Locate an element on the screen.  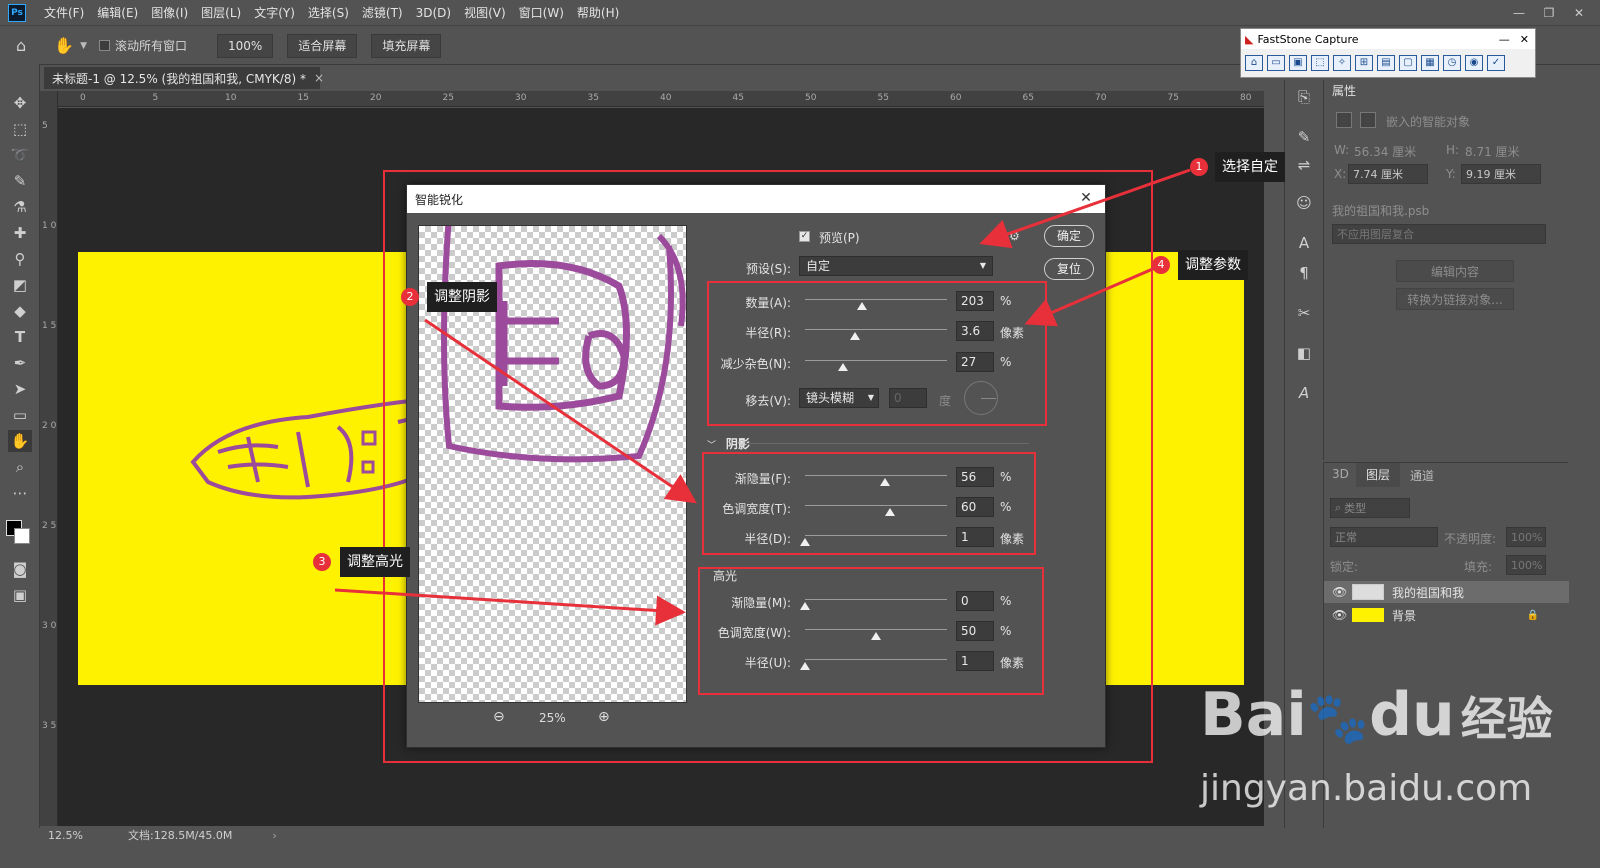
screen-mode-icon: ▣ is located at coordinates (20, 595).